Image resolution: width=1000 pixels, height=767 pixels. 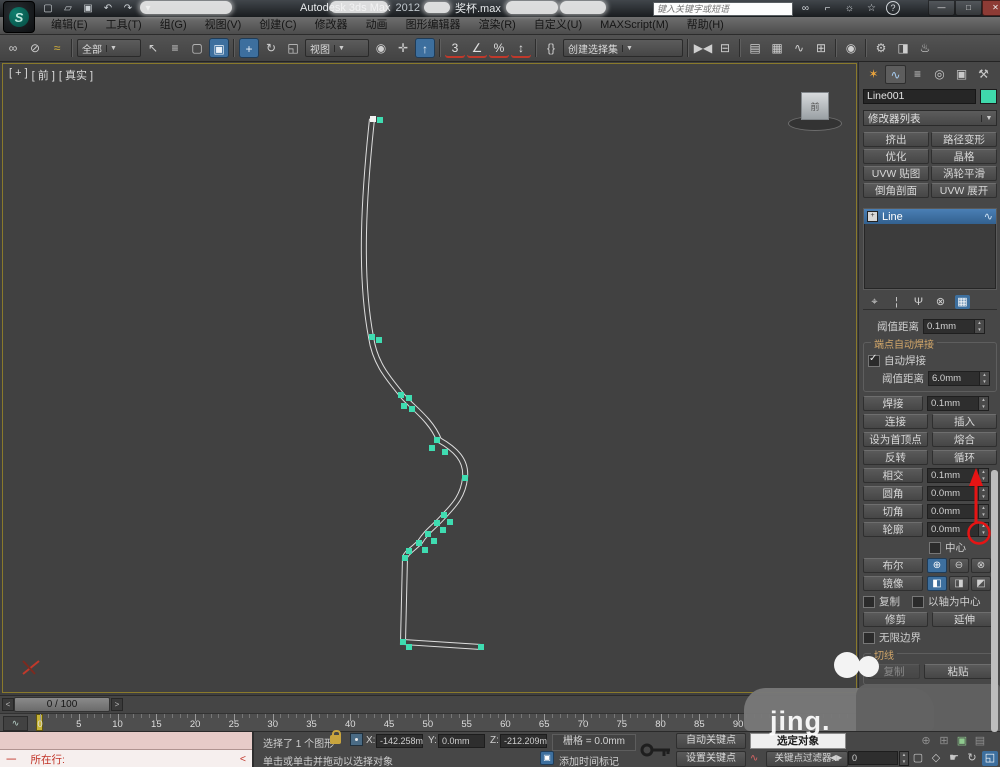 I want to click on reference-coordinate-system-dropdown: 视图 ▼, so click(x=337, y=48).